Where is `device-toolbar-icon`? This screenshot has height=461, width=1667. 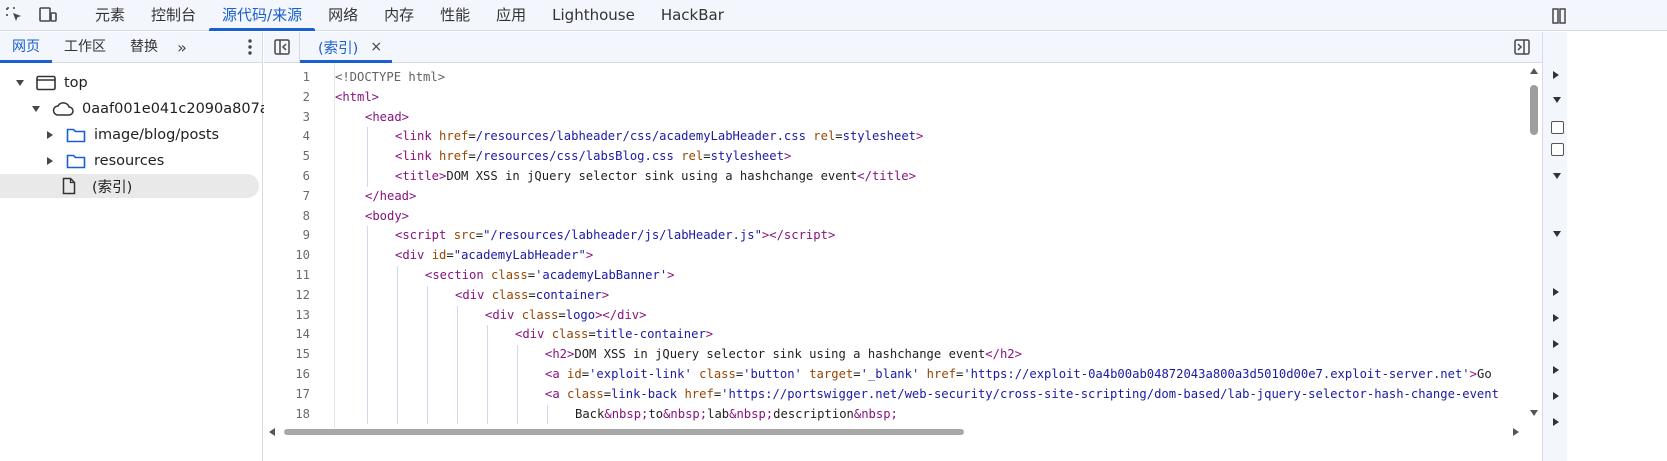 device-toolbar-icon is located at coordinates (48, 15).